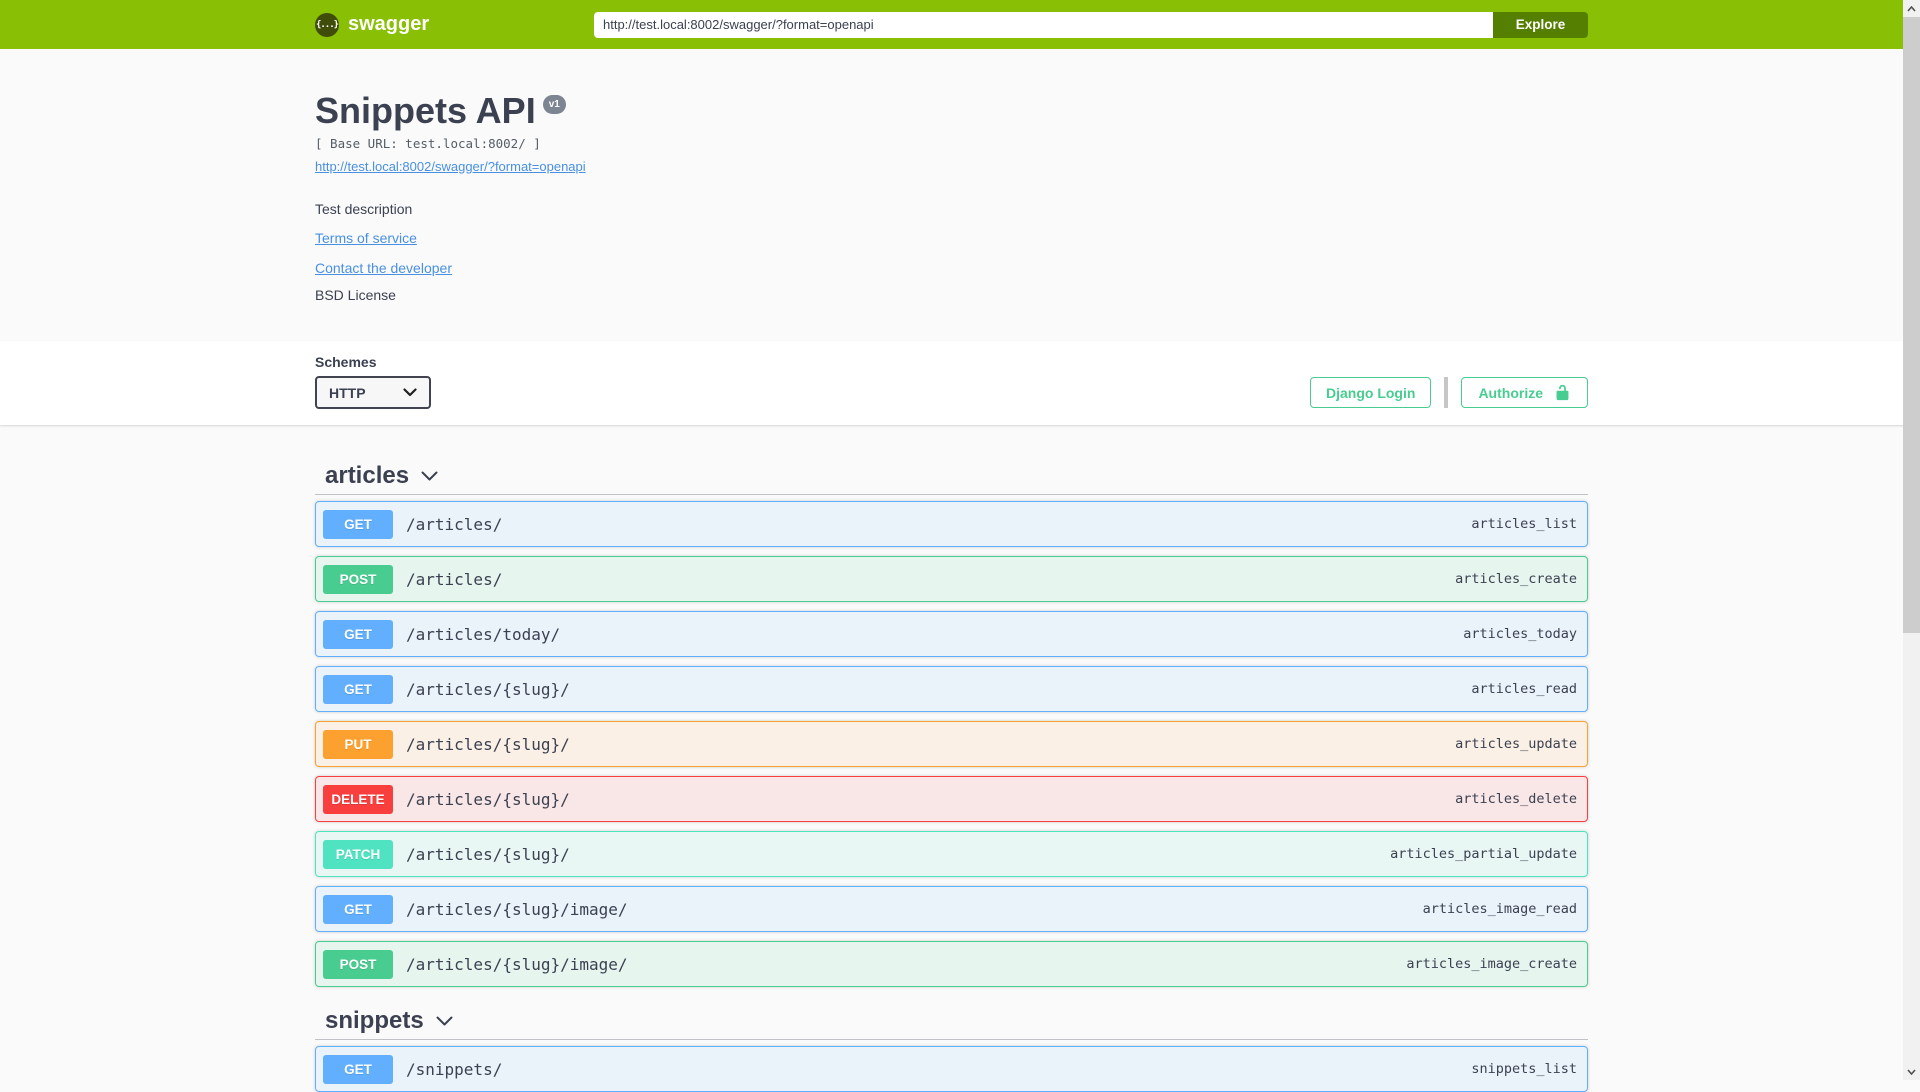 The width and height of the screenshot is (1920, 1092). What do you see at coordinates (373, 392) in the screenshot?
I see `scheme-select: HTTP` at bounding box center [373, 392].